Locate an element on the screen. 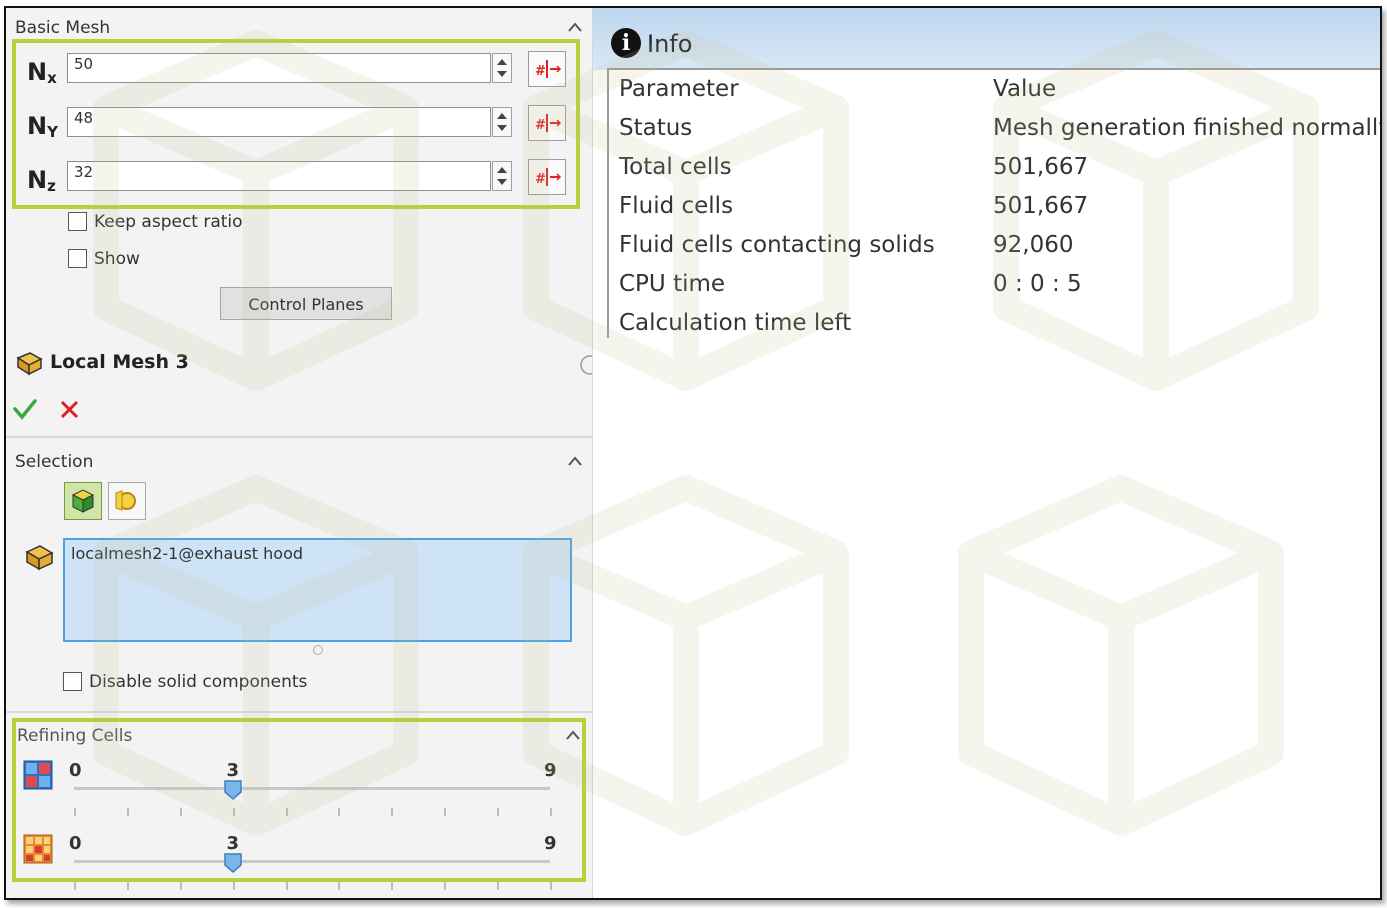  basic-mesh-title: Basic Mesh is located at coordinates (63, 28).